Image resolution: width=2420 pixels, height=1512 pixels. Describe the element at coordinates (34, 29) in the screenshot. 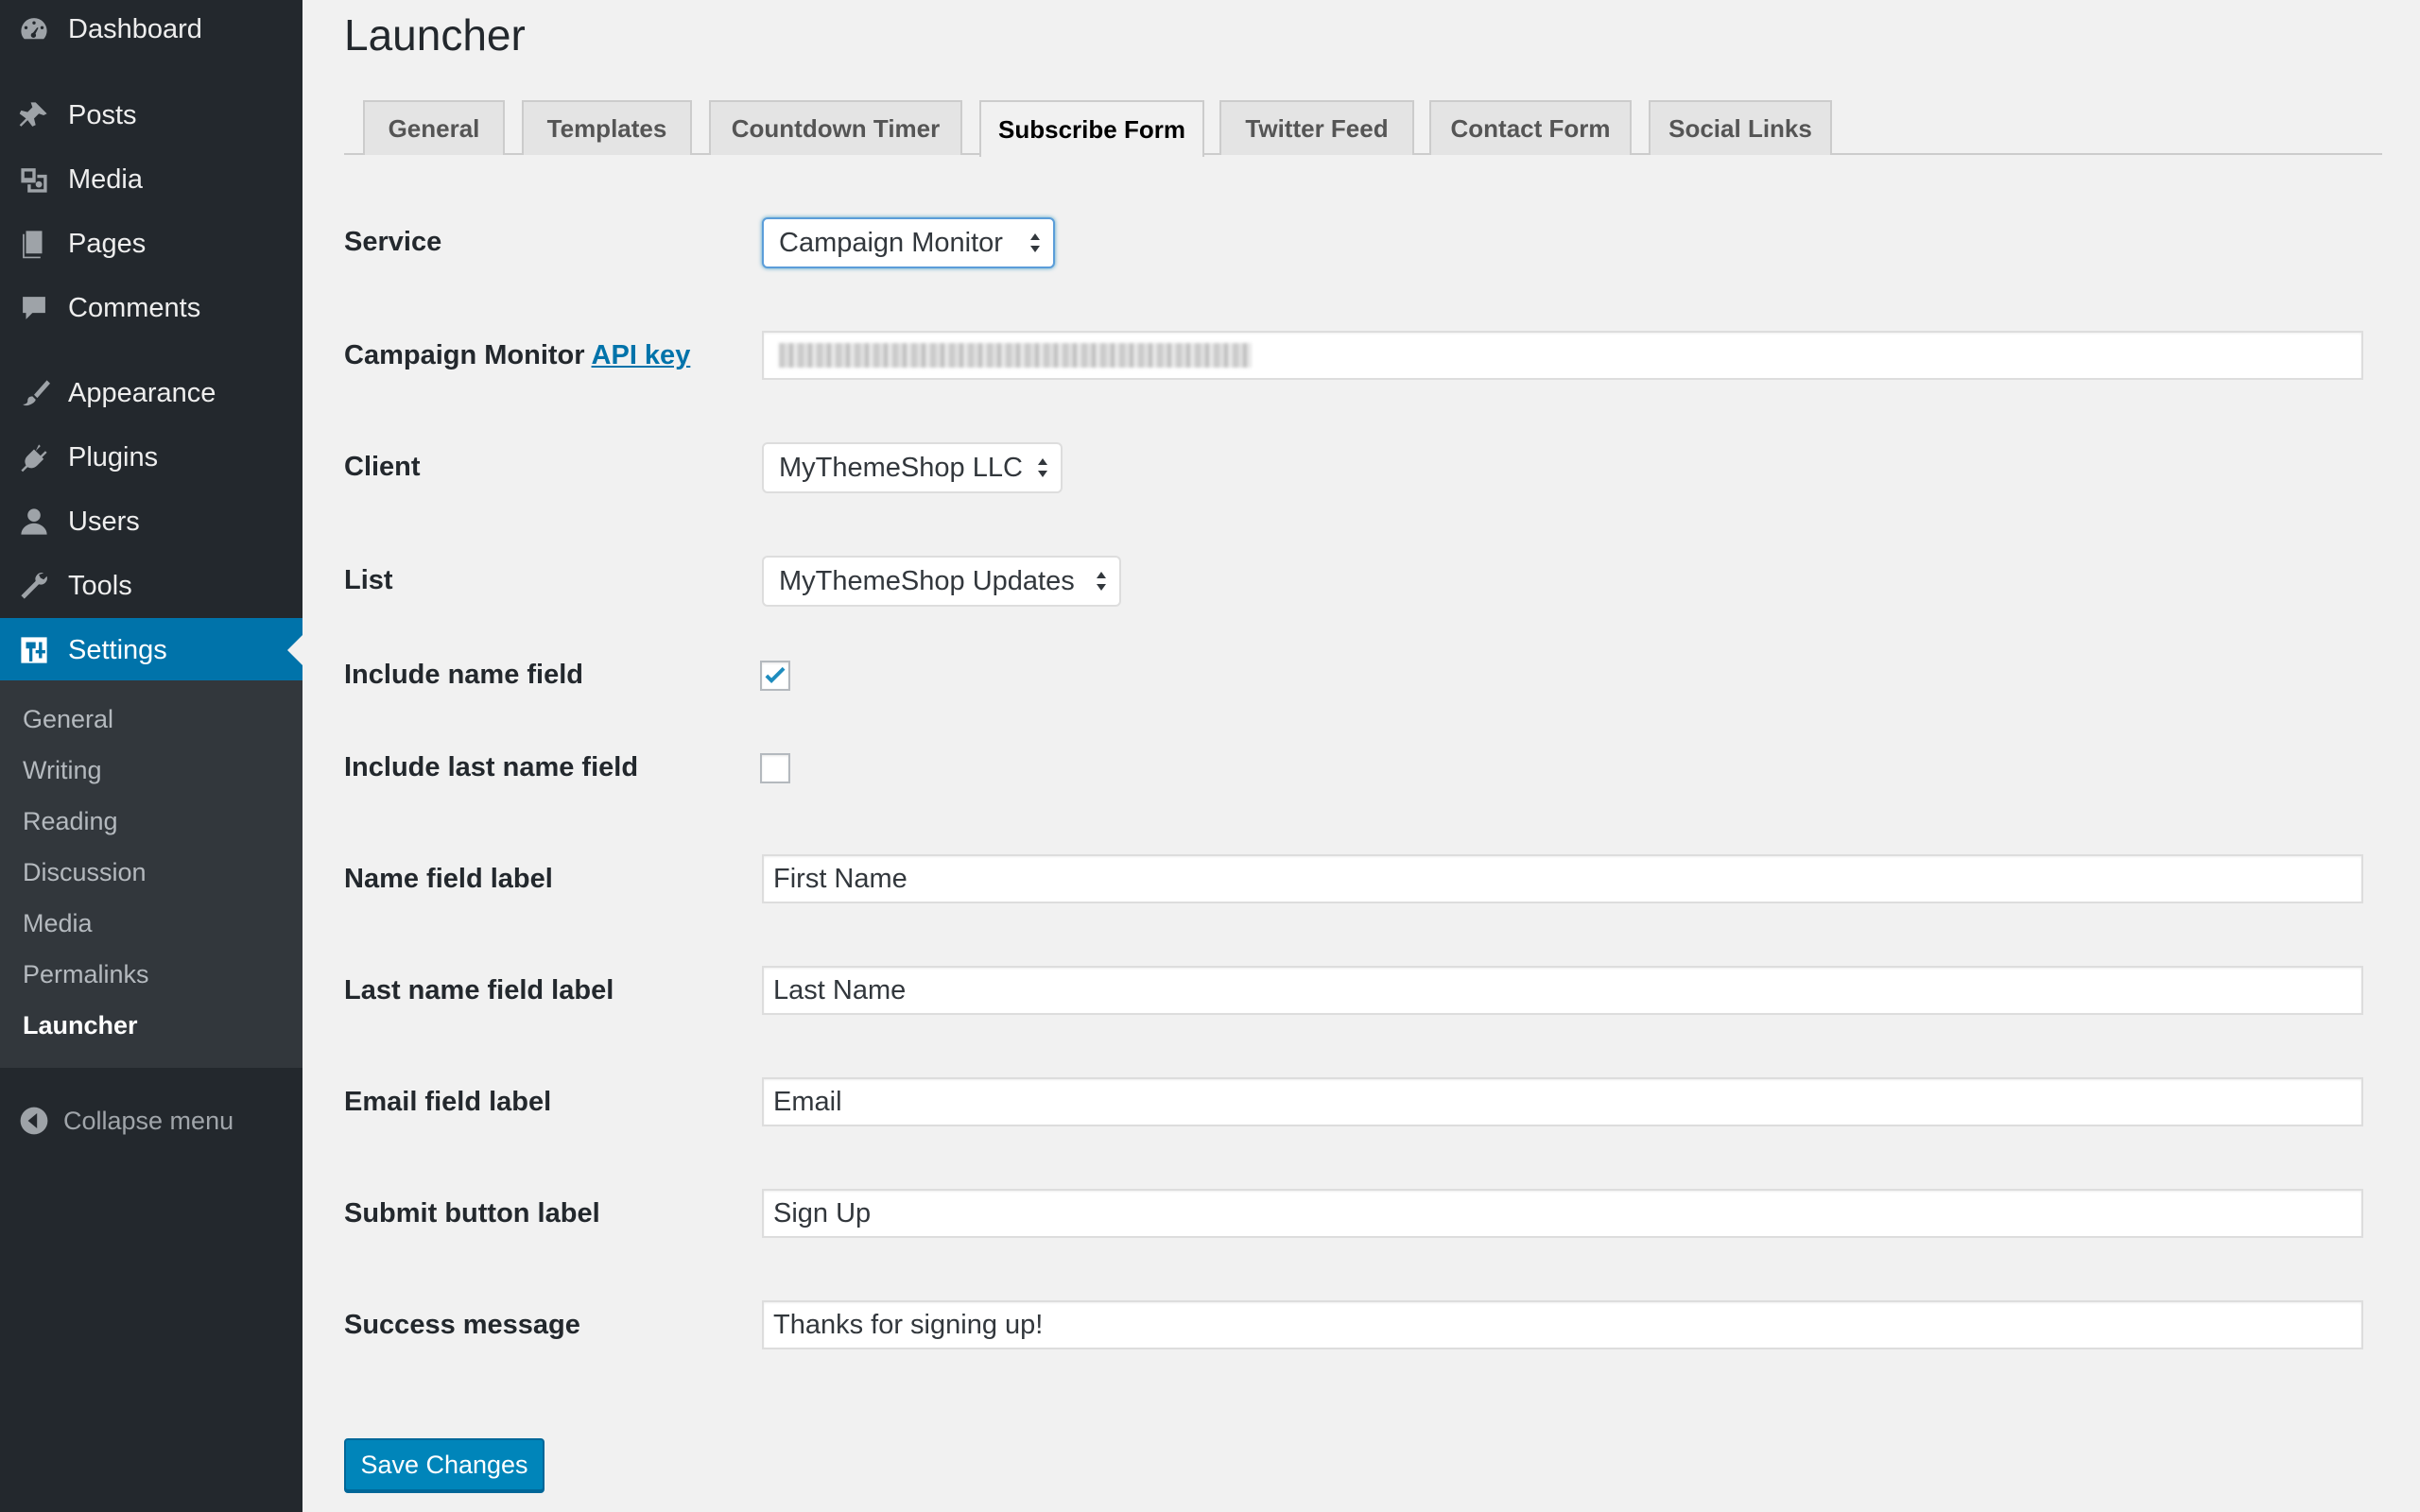

I see `dashboard-icon` at that location.